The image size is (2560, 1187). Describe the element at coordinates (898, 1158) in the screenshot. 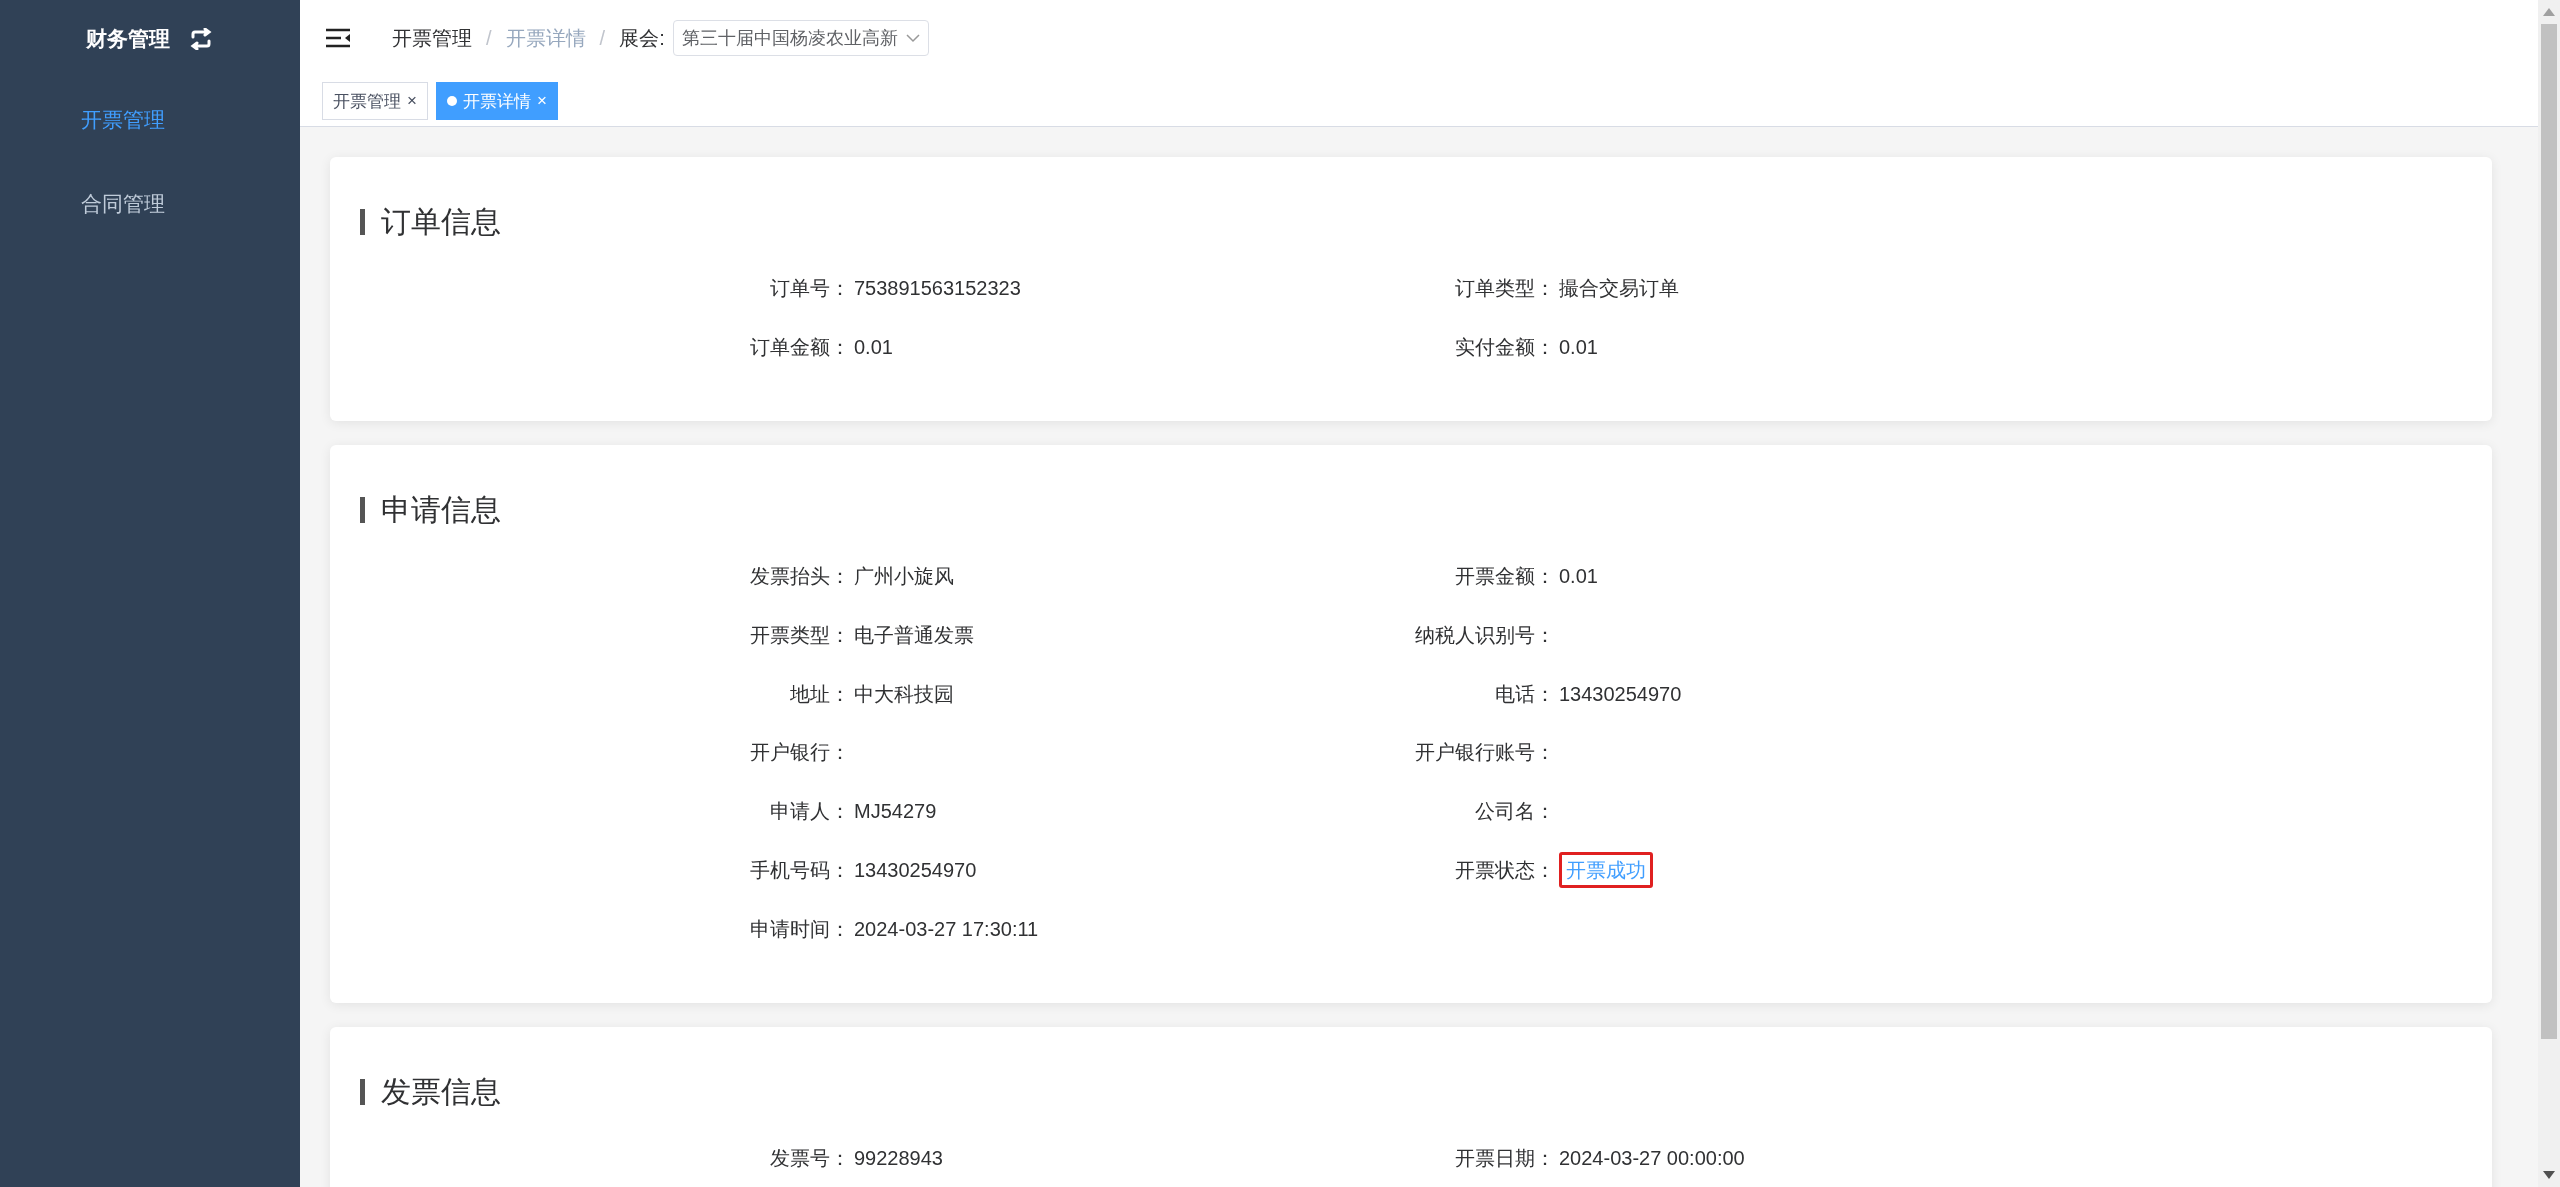

I see `field-value: 99228943` at that location.